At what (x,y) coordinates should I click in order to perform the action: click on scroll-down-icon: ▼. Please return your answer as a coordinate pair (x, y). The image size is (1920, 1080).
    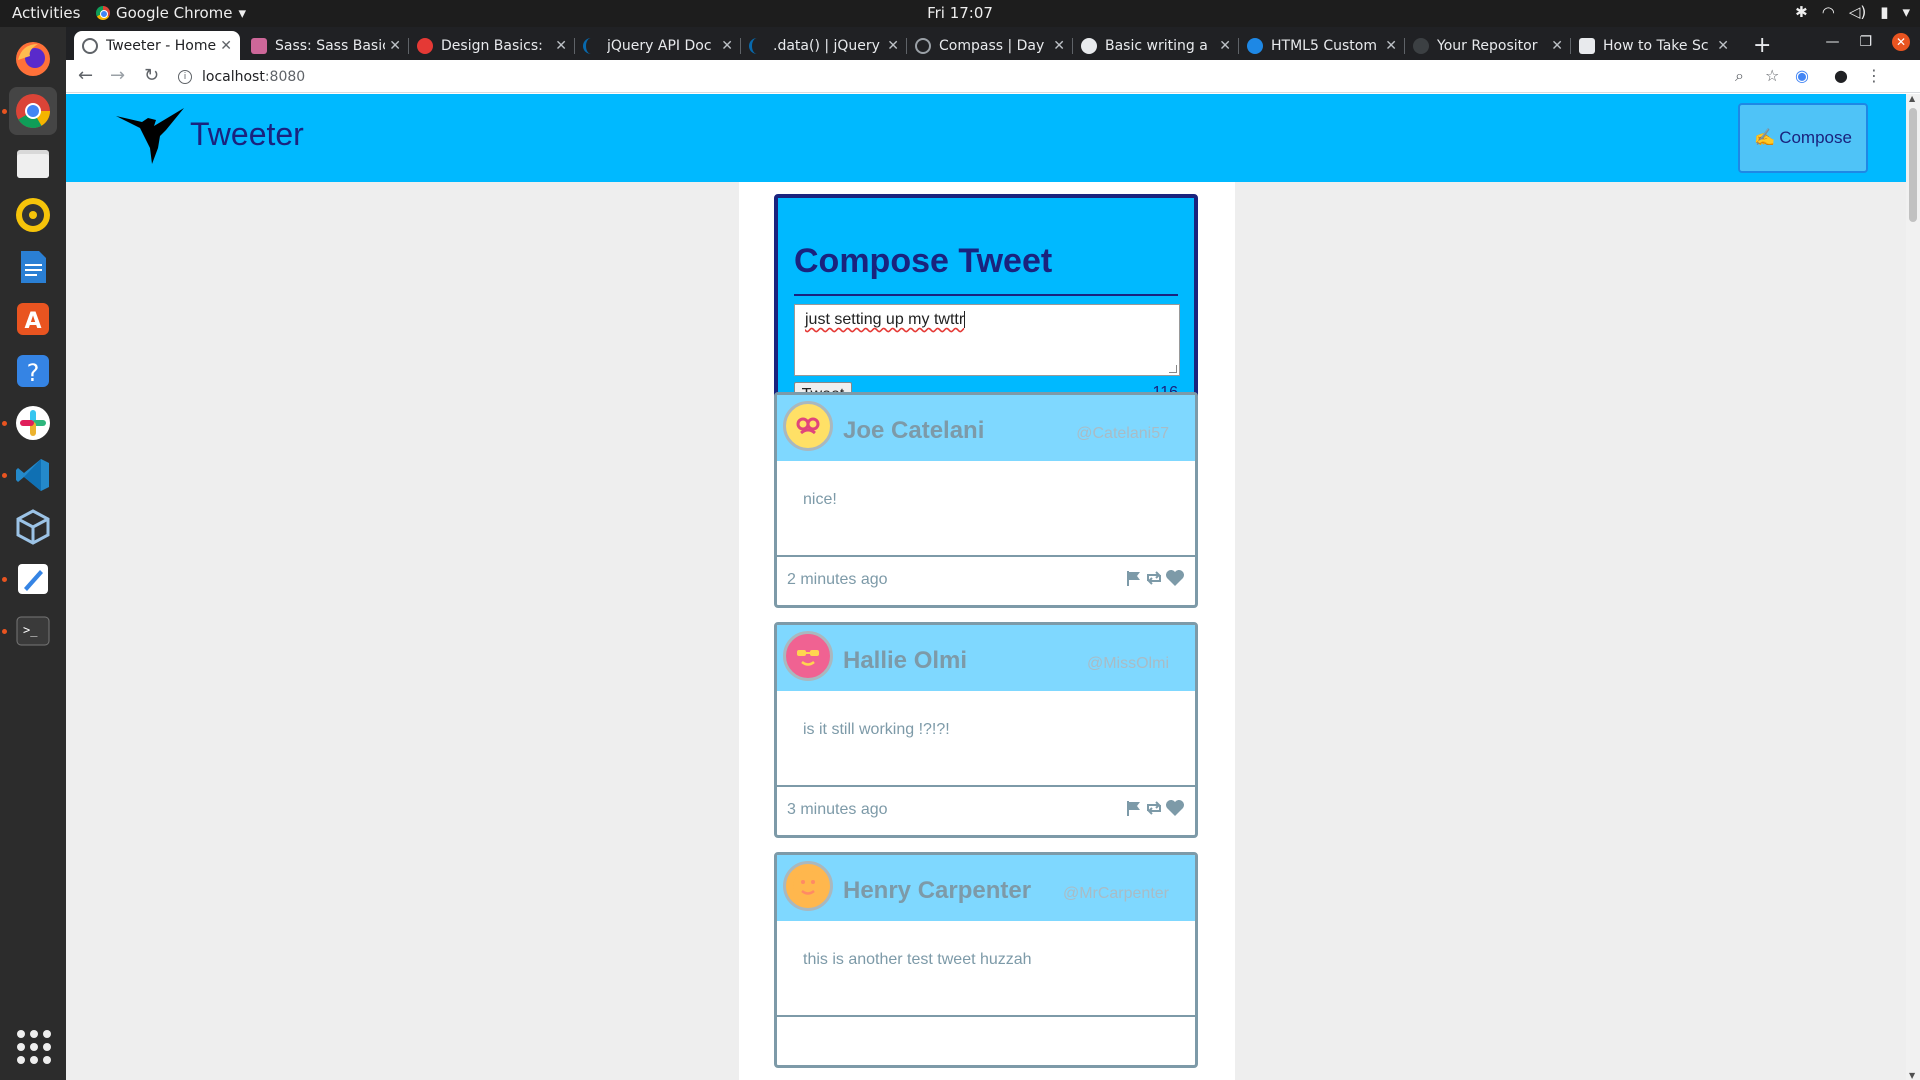
    Looking at the image, I should click on (1912, 1075).